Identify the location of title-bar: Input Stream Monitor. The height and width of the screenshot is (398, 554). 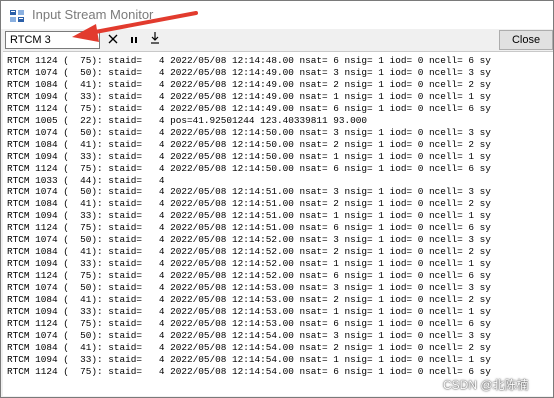
(277, 15).